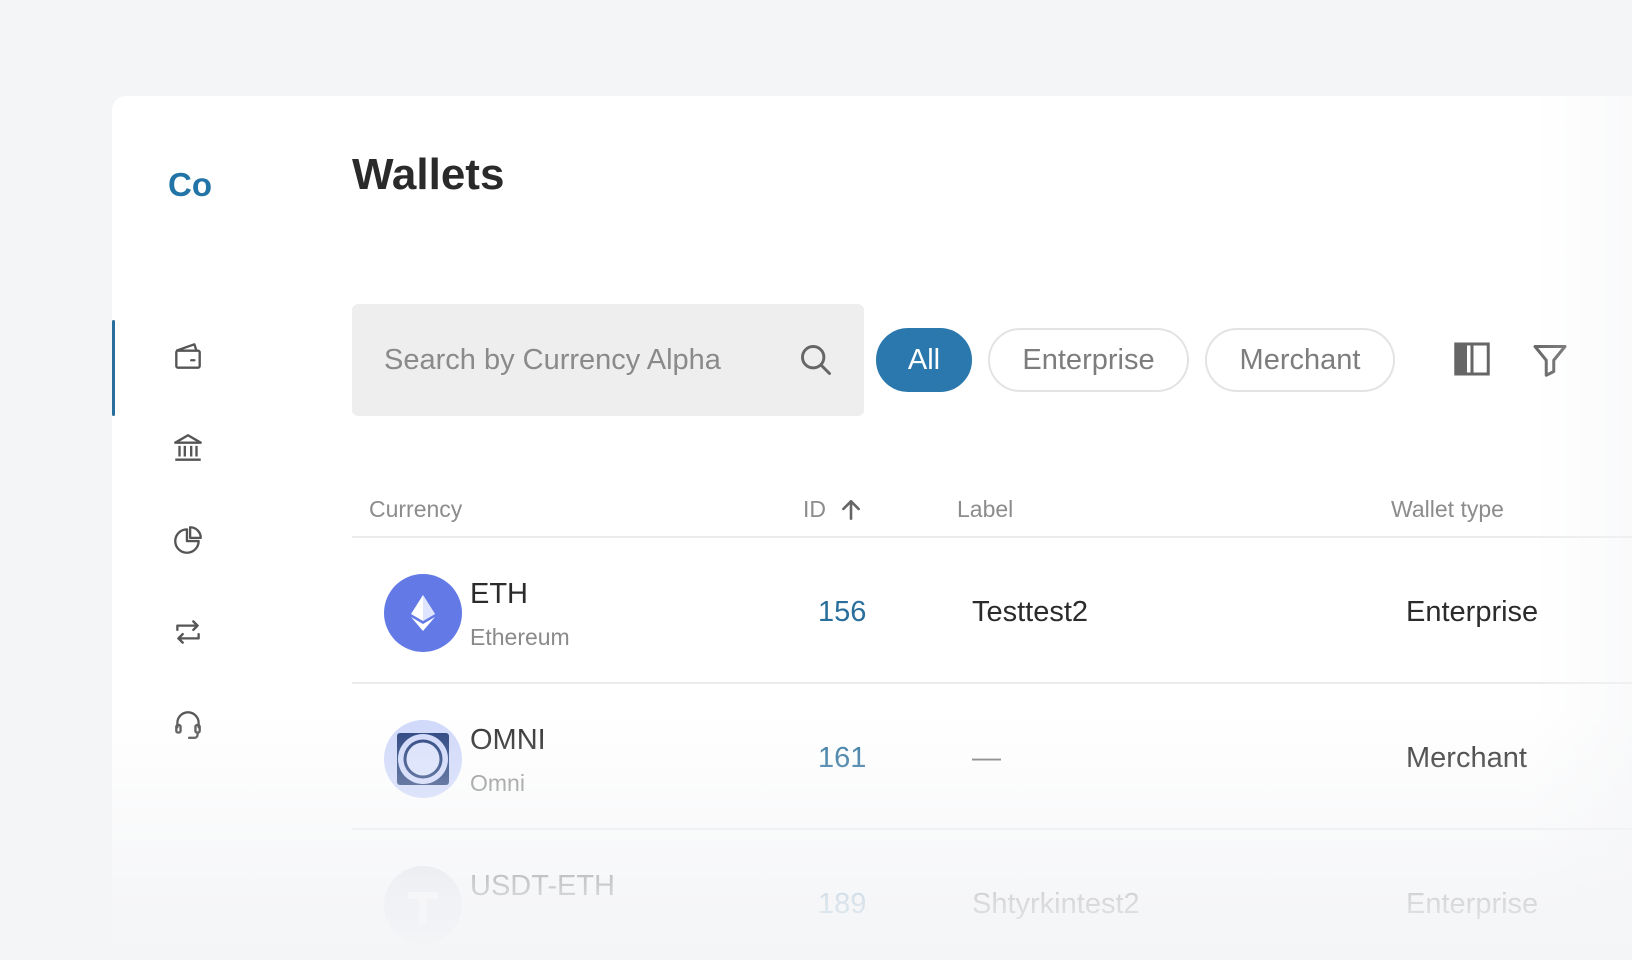 This screenshot has width=1632, height=960. What do you see at coordinates (190, 185) in the screenshot?
I see `app-logo: Co` at bounding box center [190, 185].